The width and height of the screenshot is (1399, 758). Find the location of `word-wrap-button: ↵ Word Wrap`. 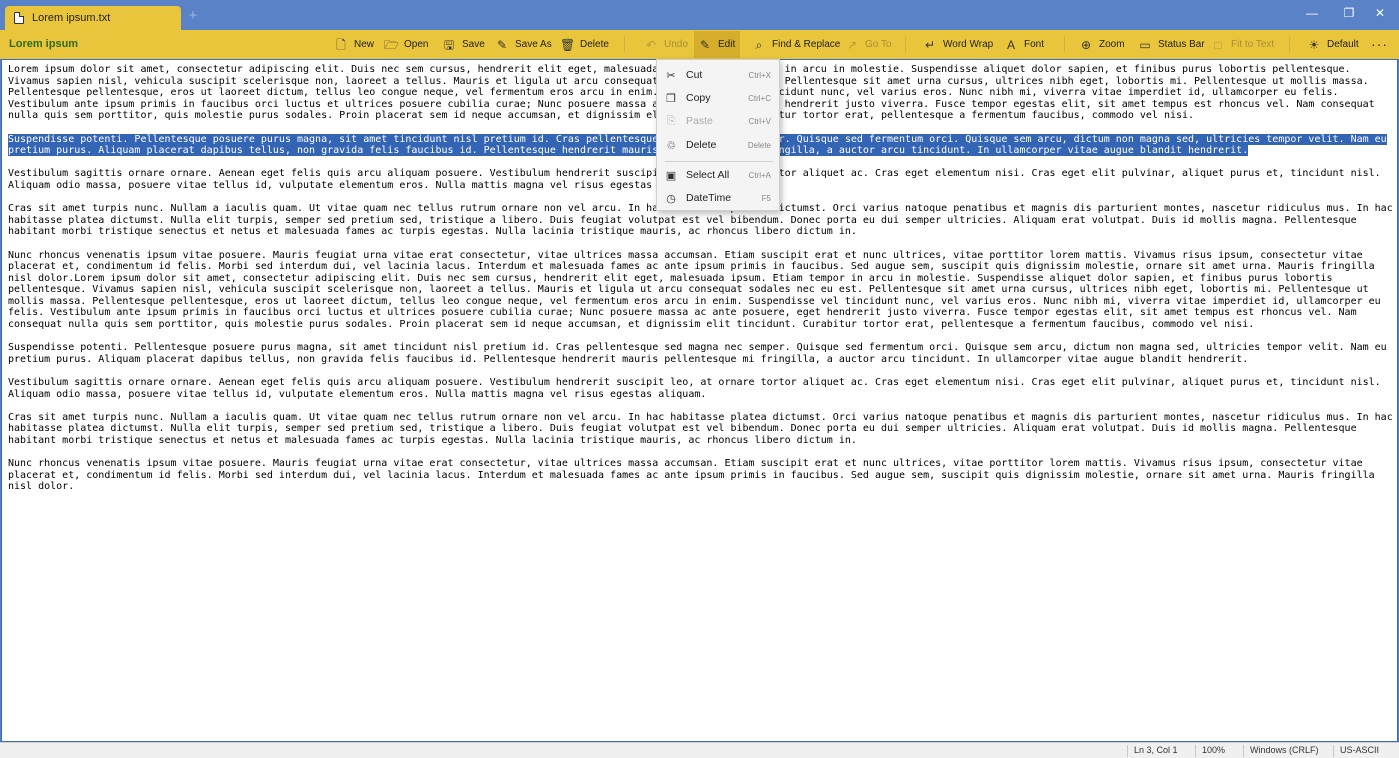

word-wrap-button: ↵ Word Wrap is located at coordinates (958, 44).